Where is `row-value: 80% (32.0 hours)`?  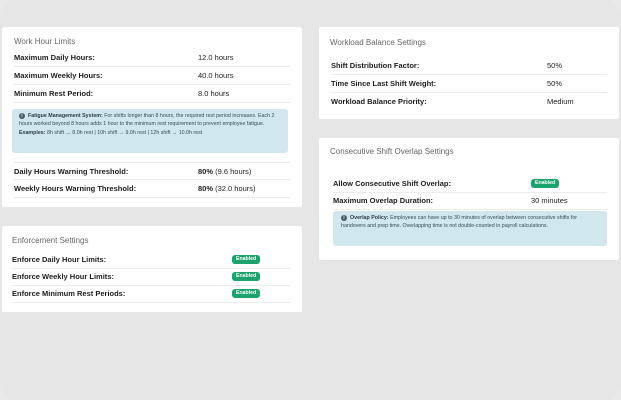
row-value: 80% (32.0 hours) is located at coordinates (227, 188).